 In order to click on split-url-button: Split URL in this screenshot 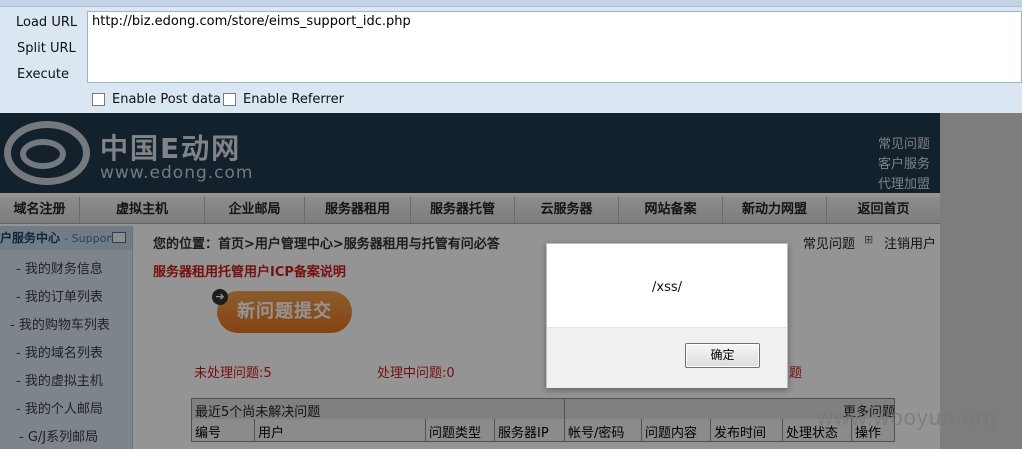, I will do `click(43, 48)`.